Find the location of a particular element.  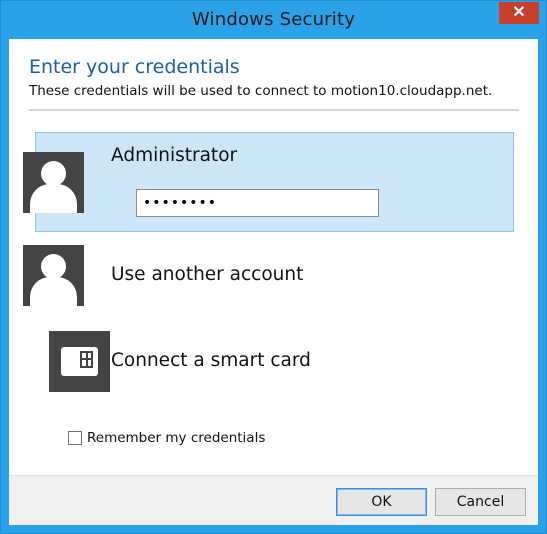

remember-checkbox is located at coordinates (75, 438).